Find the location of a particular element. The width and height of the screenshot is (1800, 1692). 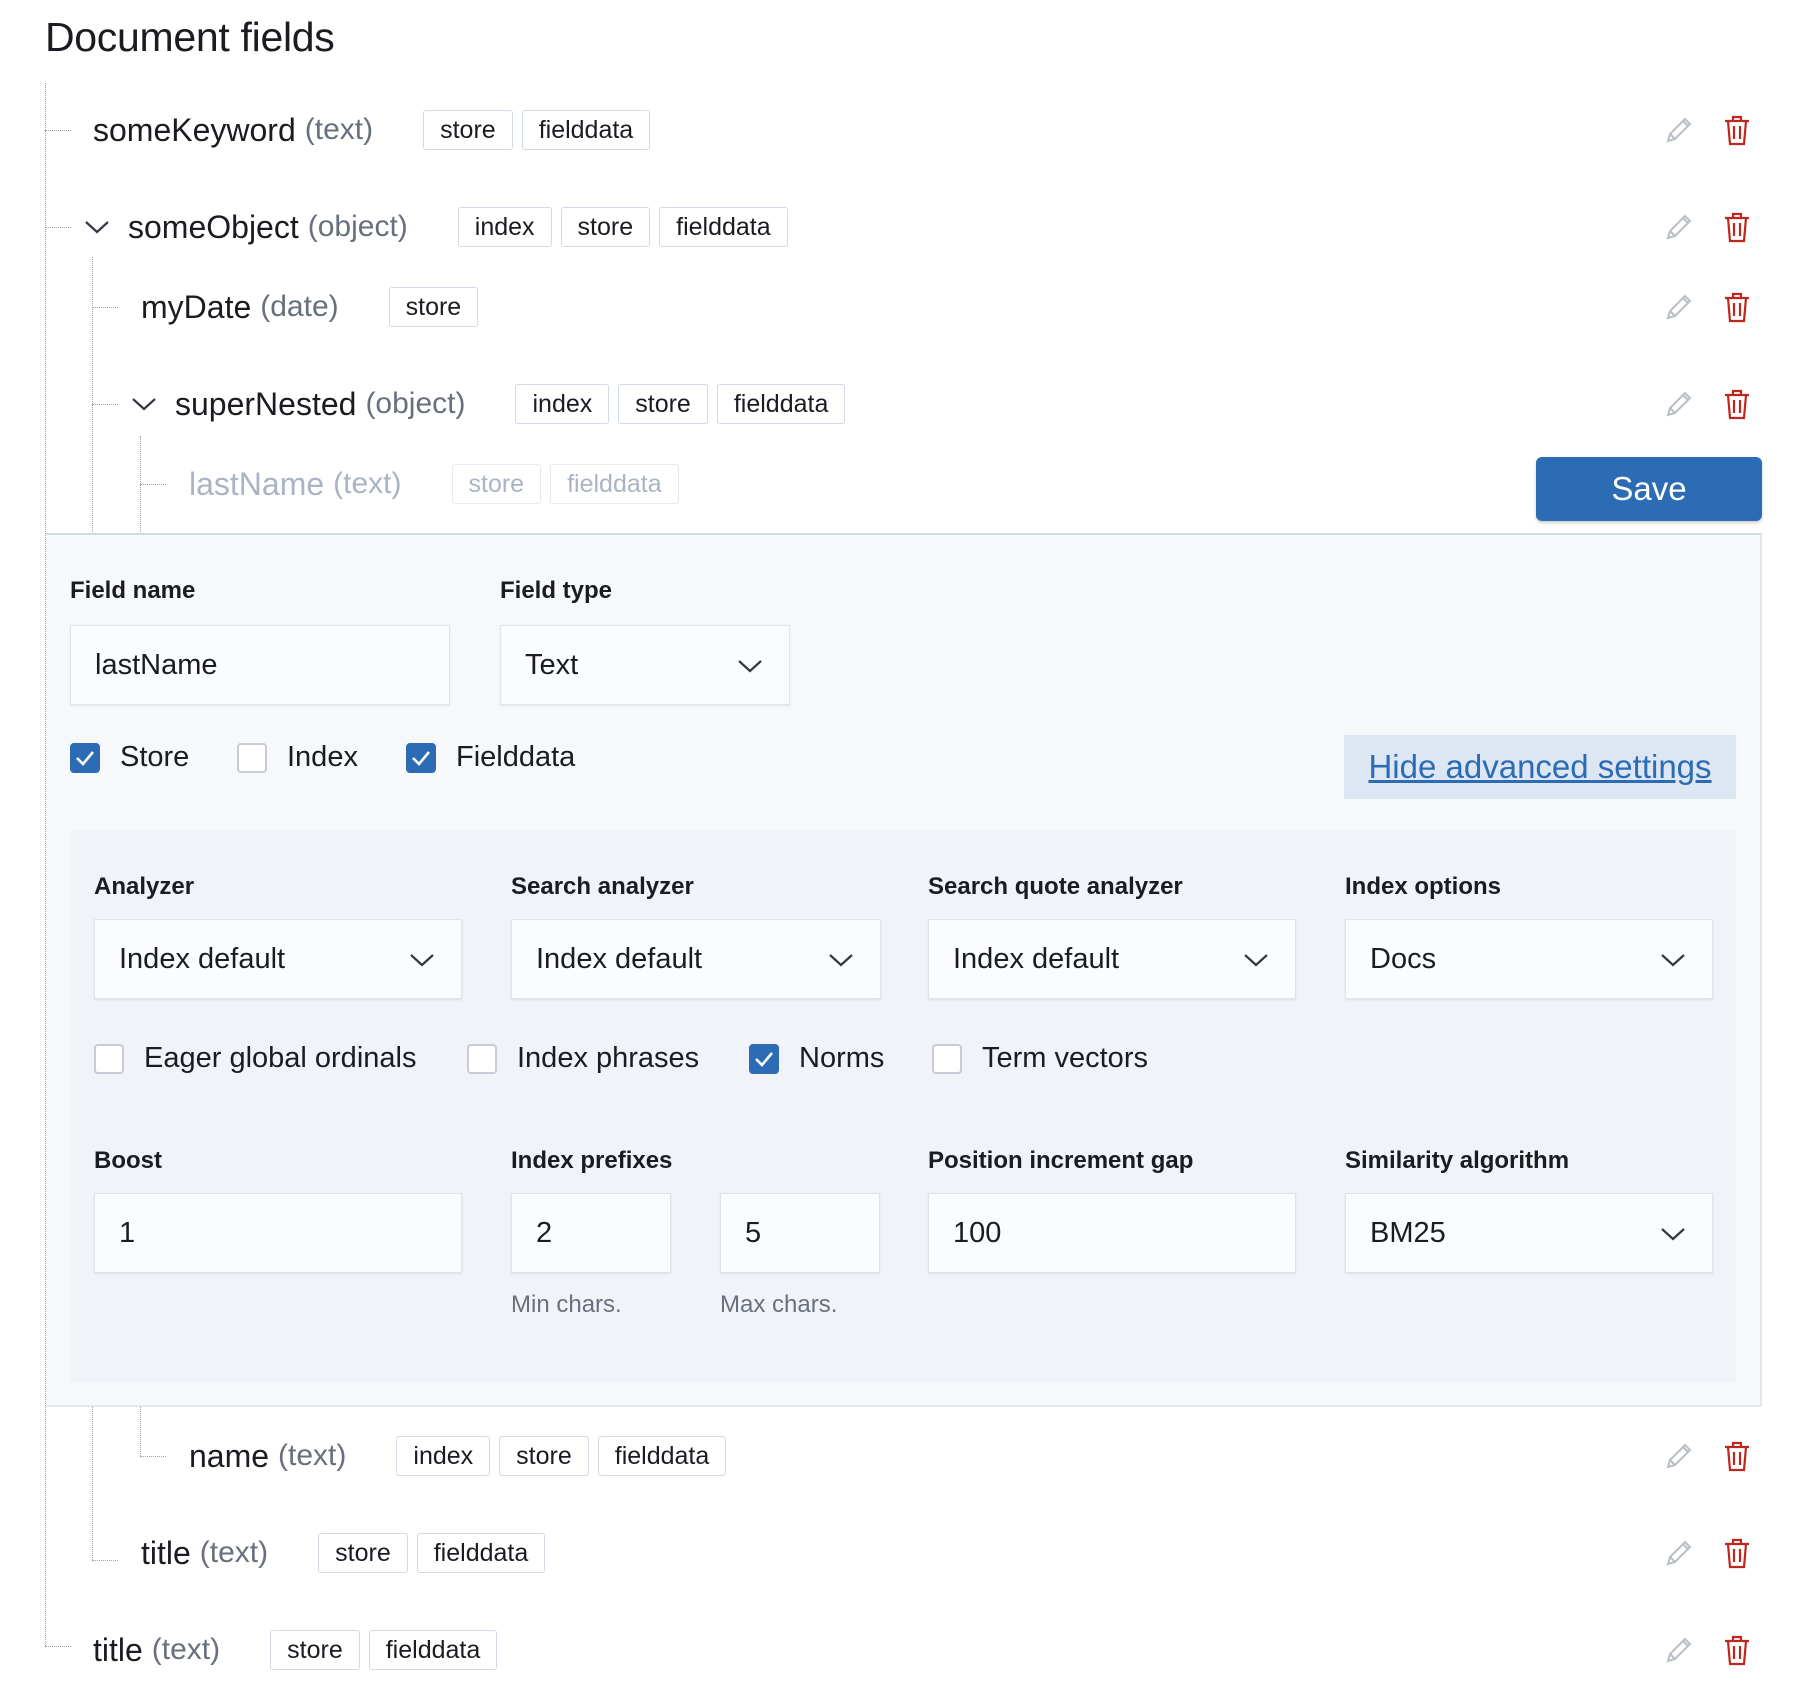

field-type-select: Text is located at coordinates (645, 665).